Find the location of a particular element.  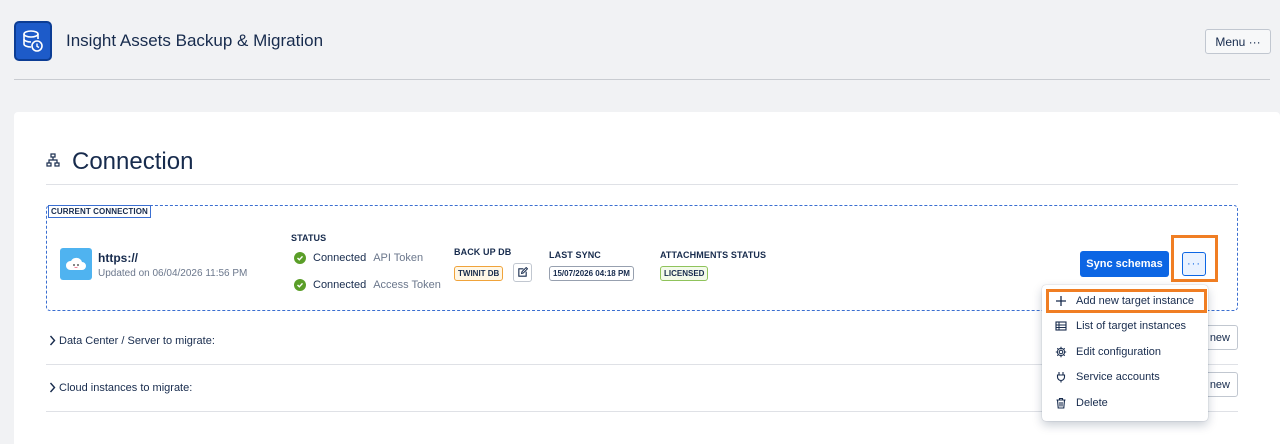

connection-url: https:// is located at coordinates (118, 258).